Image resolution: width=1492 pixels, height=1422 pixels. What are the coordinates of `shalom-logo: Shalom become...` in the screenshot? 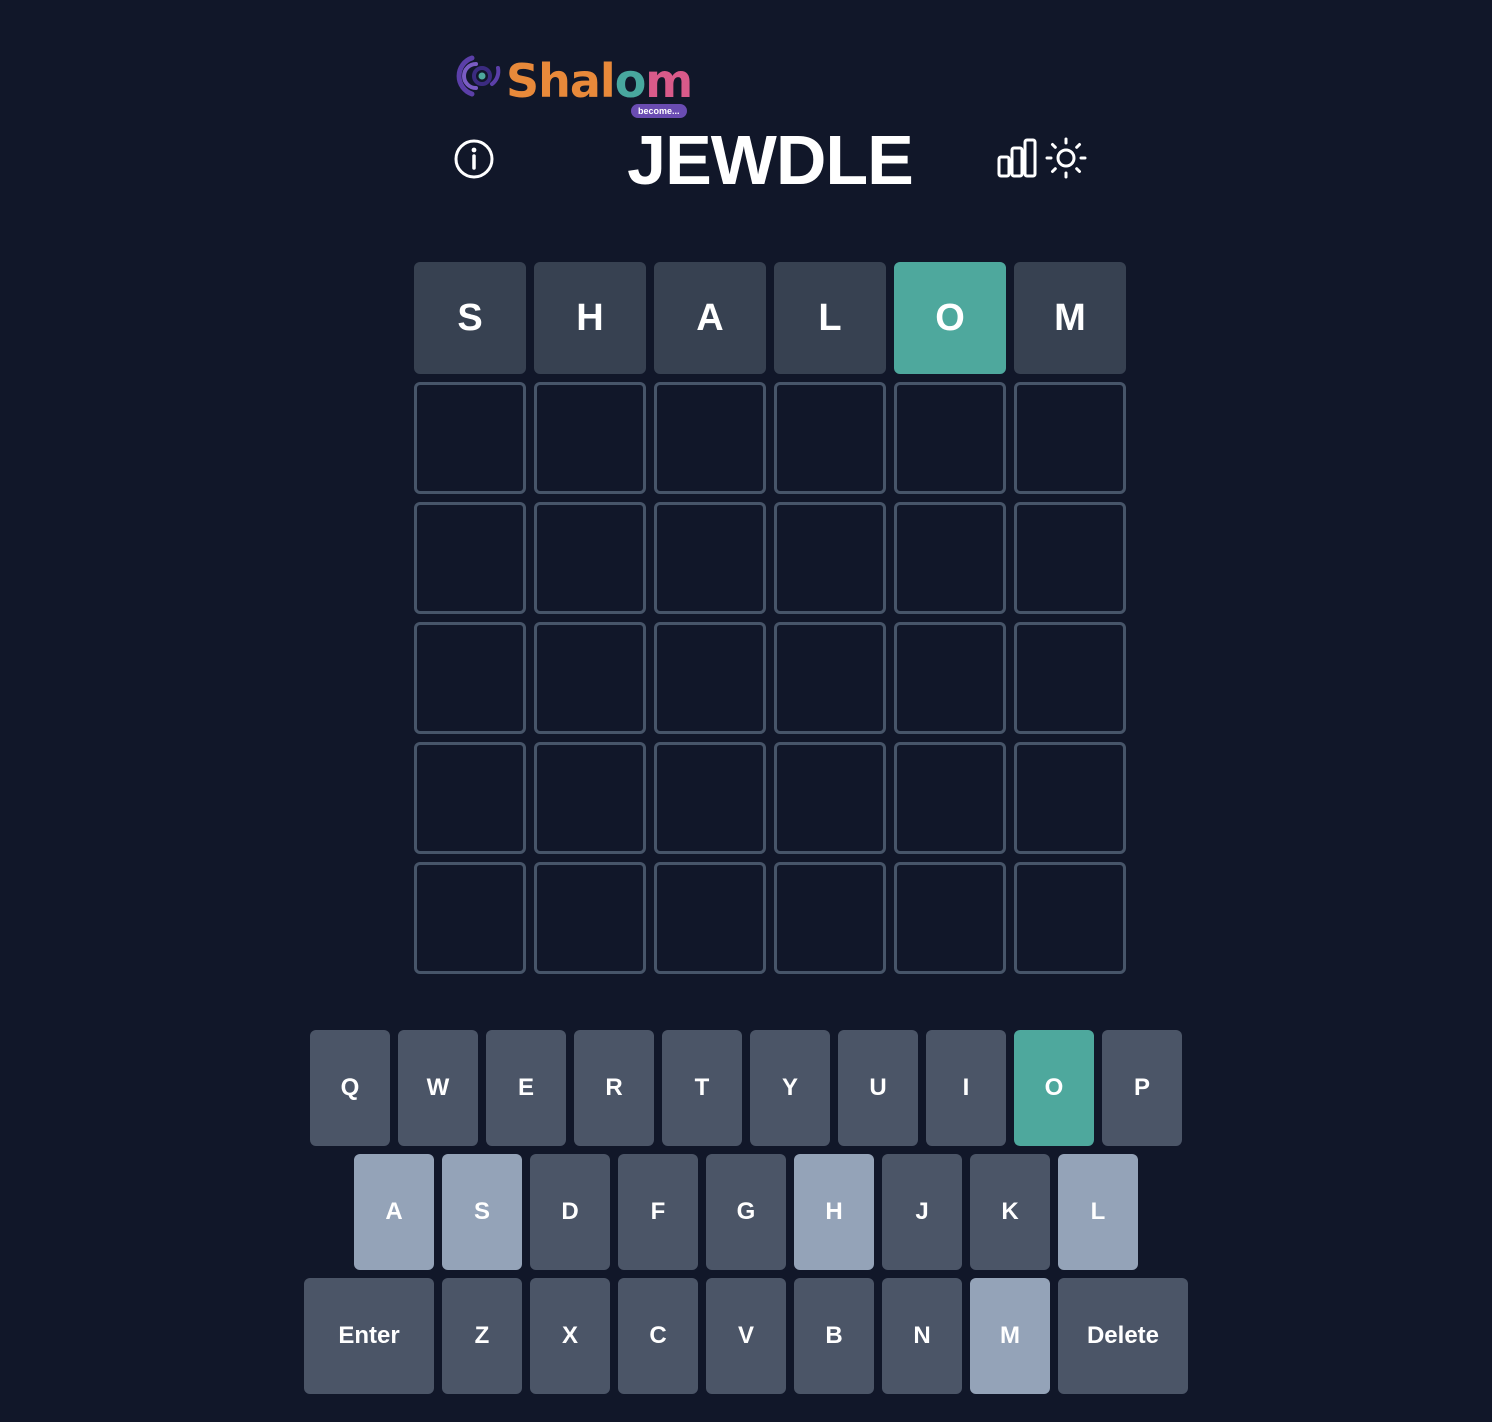 It's located at (579, 87).